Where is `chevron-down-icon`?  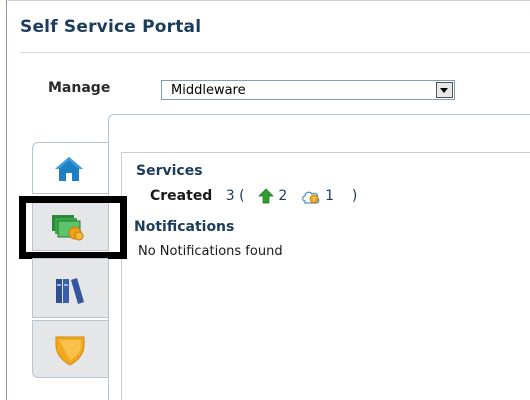
chevron-down-icon is located at coordinates (444, 90).